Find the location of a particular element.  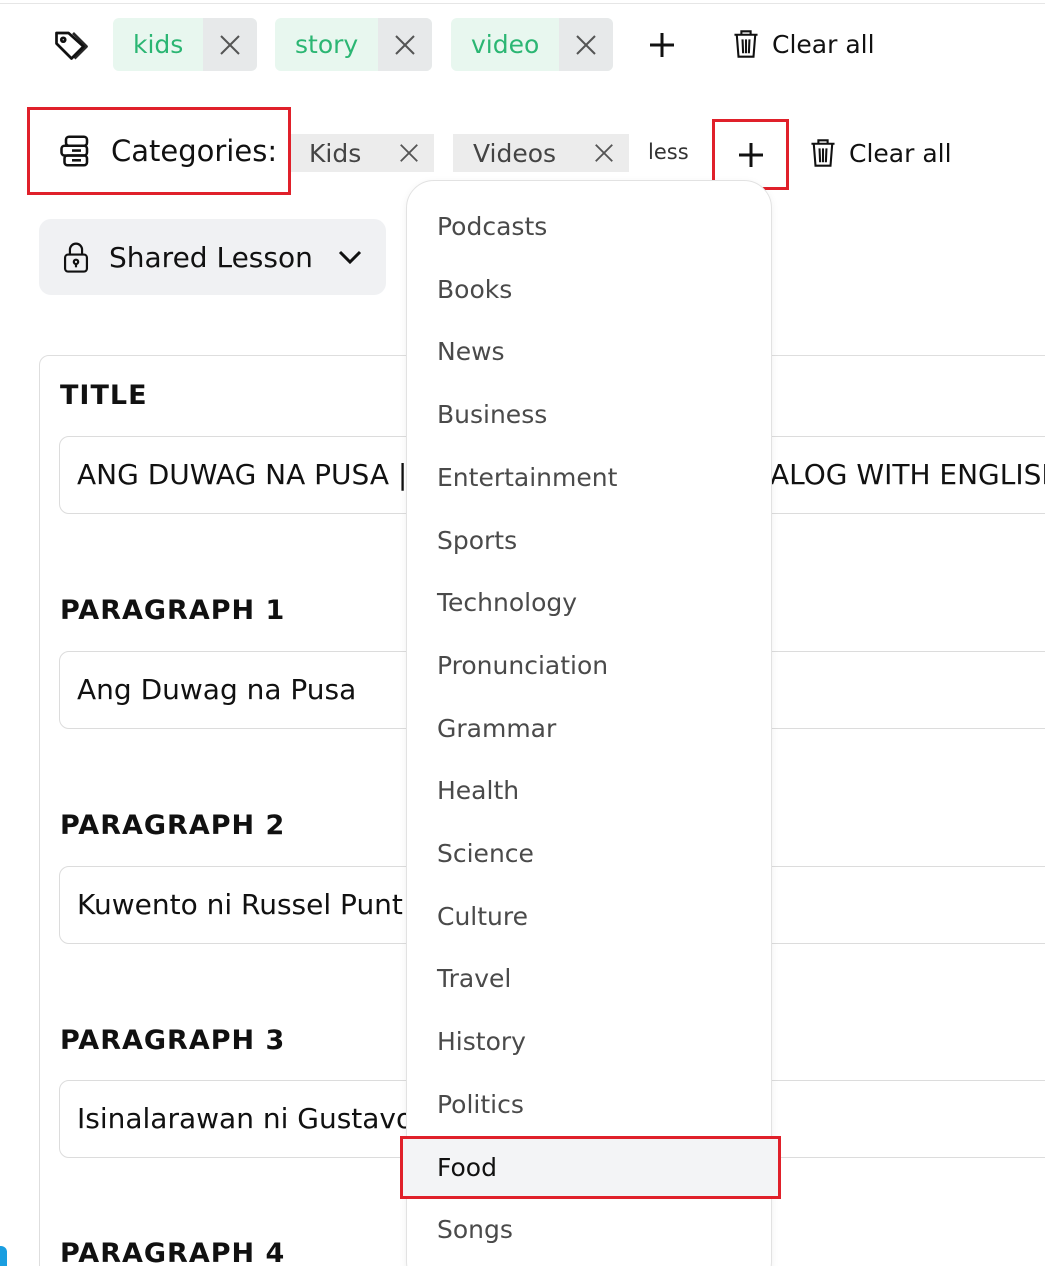

clear-all-categories-button: Clear all is located at coordinates (880, 153).